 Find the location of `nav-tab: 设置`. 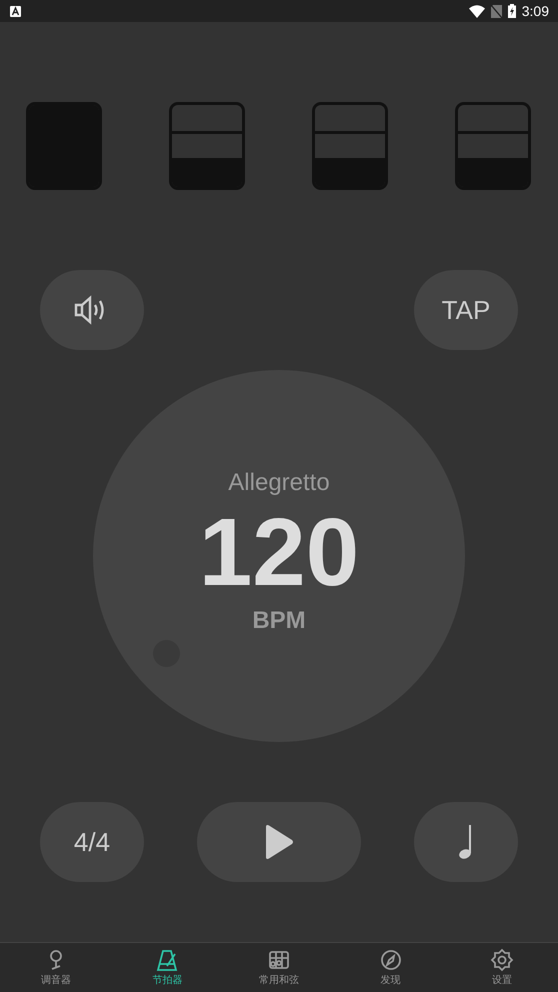

nav-tab: 设置 is located at coordinates (502, 967).